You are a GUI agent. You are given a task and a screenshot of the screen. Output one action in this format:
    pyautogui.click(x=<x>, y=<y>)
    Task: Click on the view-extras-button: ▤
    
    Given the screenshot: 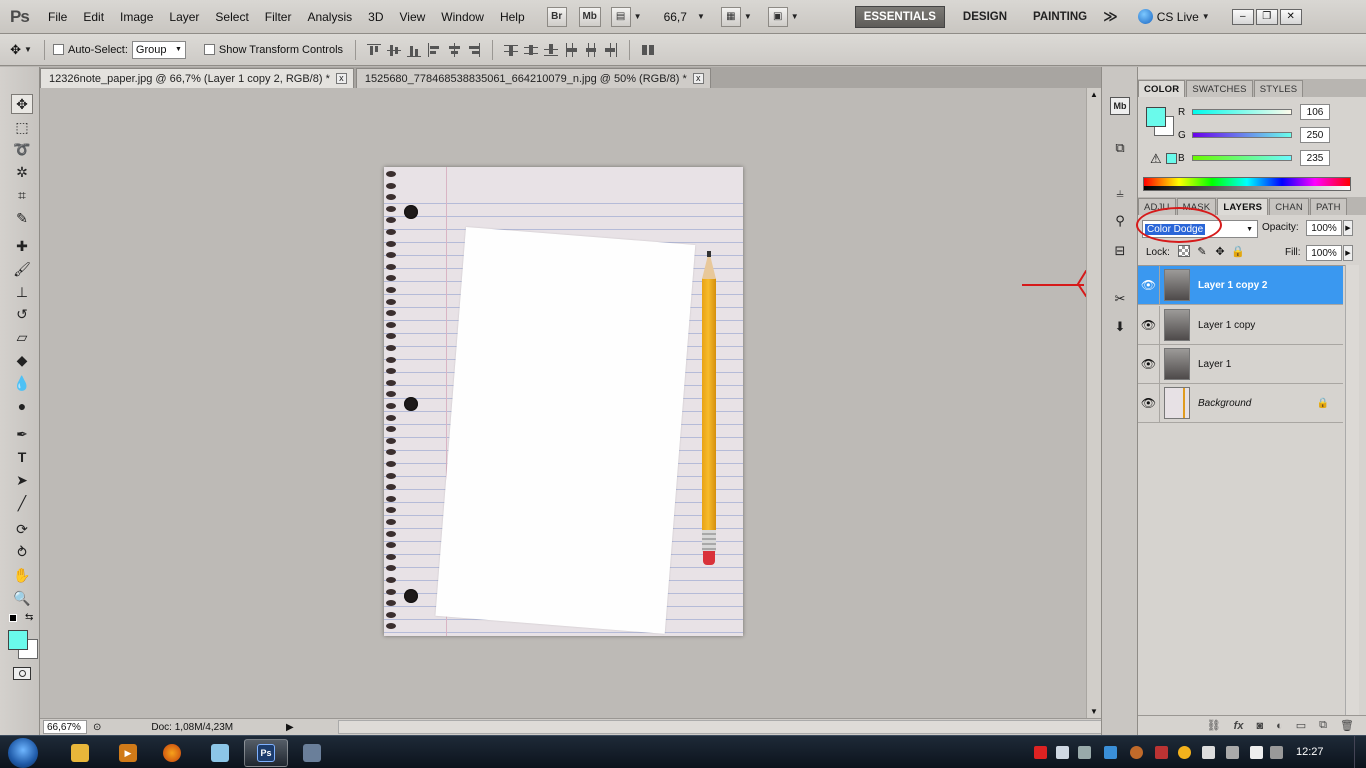 What is the action you would take?
    pyautogui.click(x=620, y=16)
    